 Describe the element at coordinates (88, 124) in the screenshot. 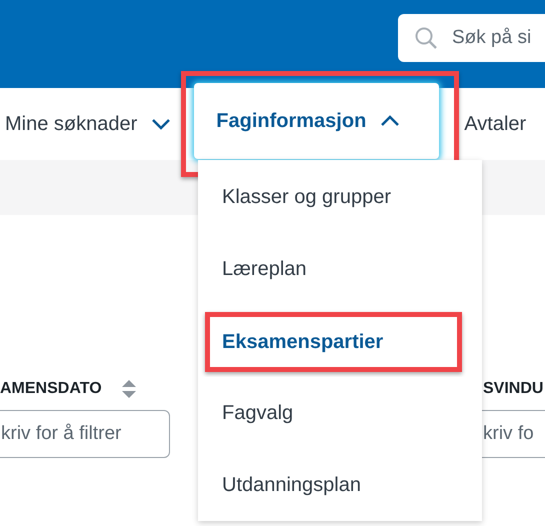

I see `nav-menu-item: Mine søknader` at that location.